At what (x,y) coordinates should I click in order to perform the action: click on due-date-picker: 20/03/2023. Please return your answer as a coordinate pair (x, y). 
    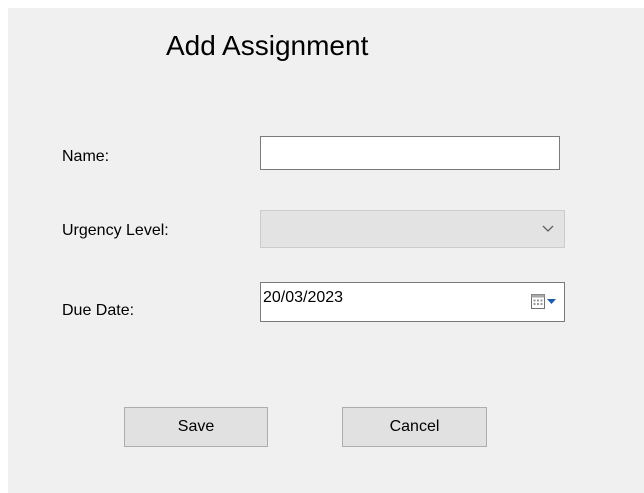
    Looking at the image, I should click on (412, 302).